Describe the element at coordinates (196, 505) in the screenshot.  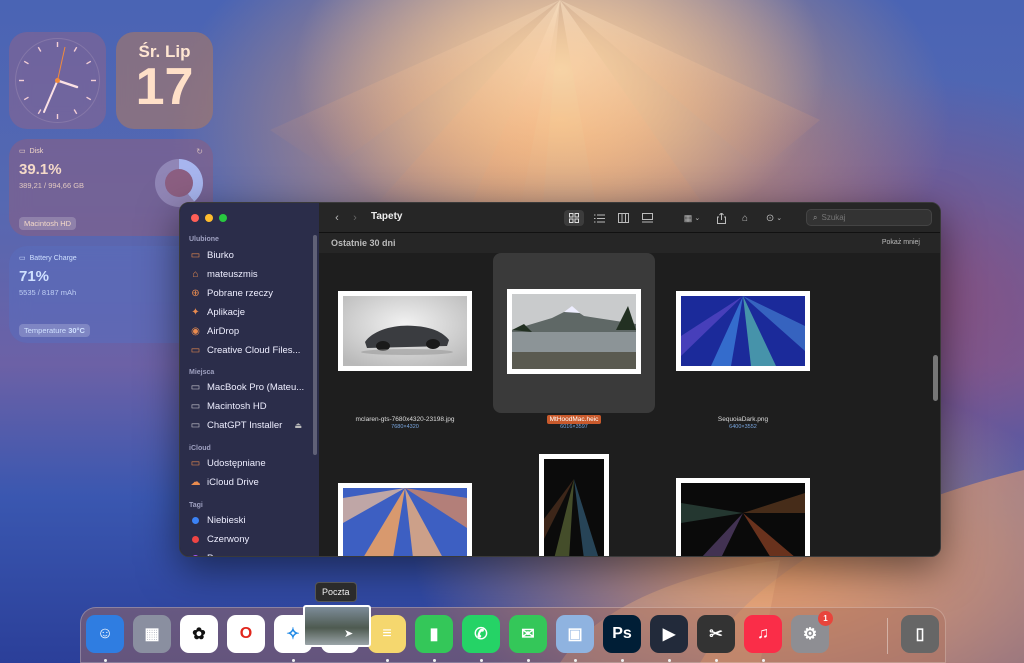
I see `sidebar-header-tags: Tagi` at that location.